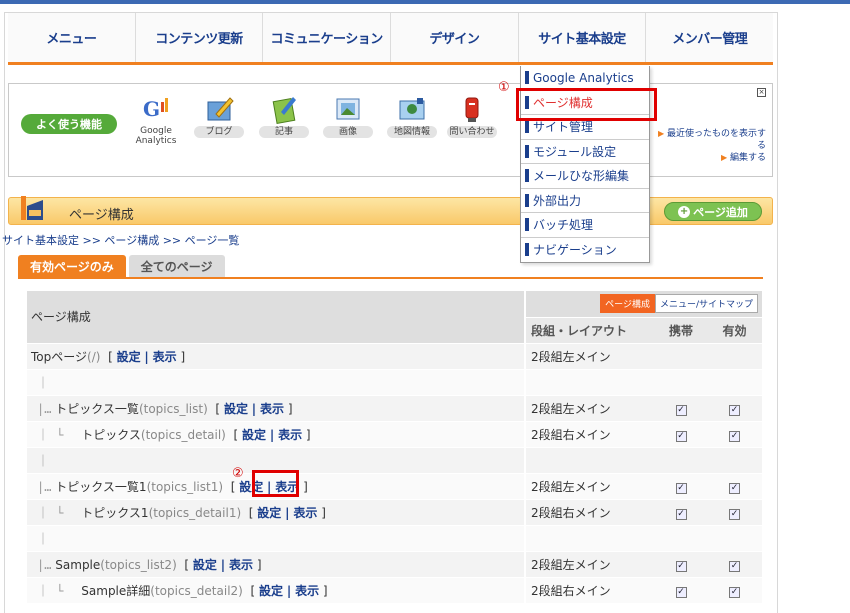 The height and width of the screenshot is (613, 850). Describe the element at coordinates (585, 78) in the screenshot. I see `dropdown-item-google-analytics: Google Analytics` at that location.